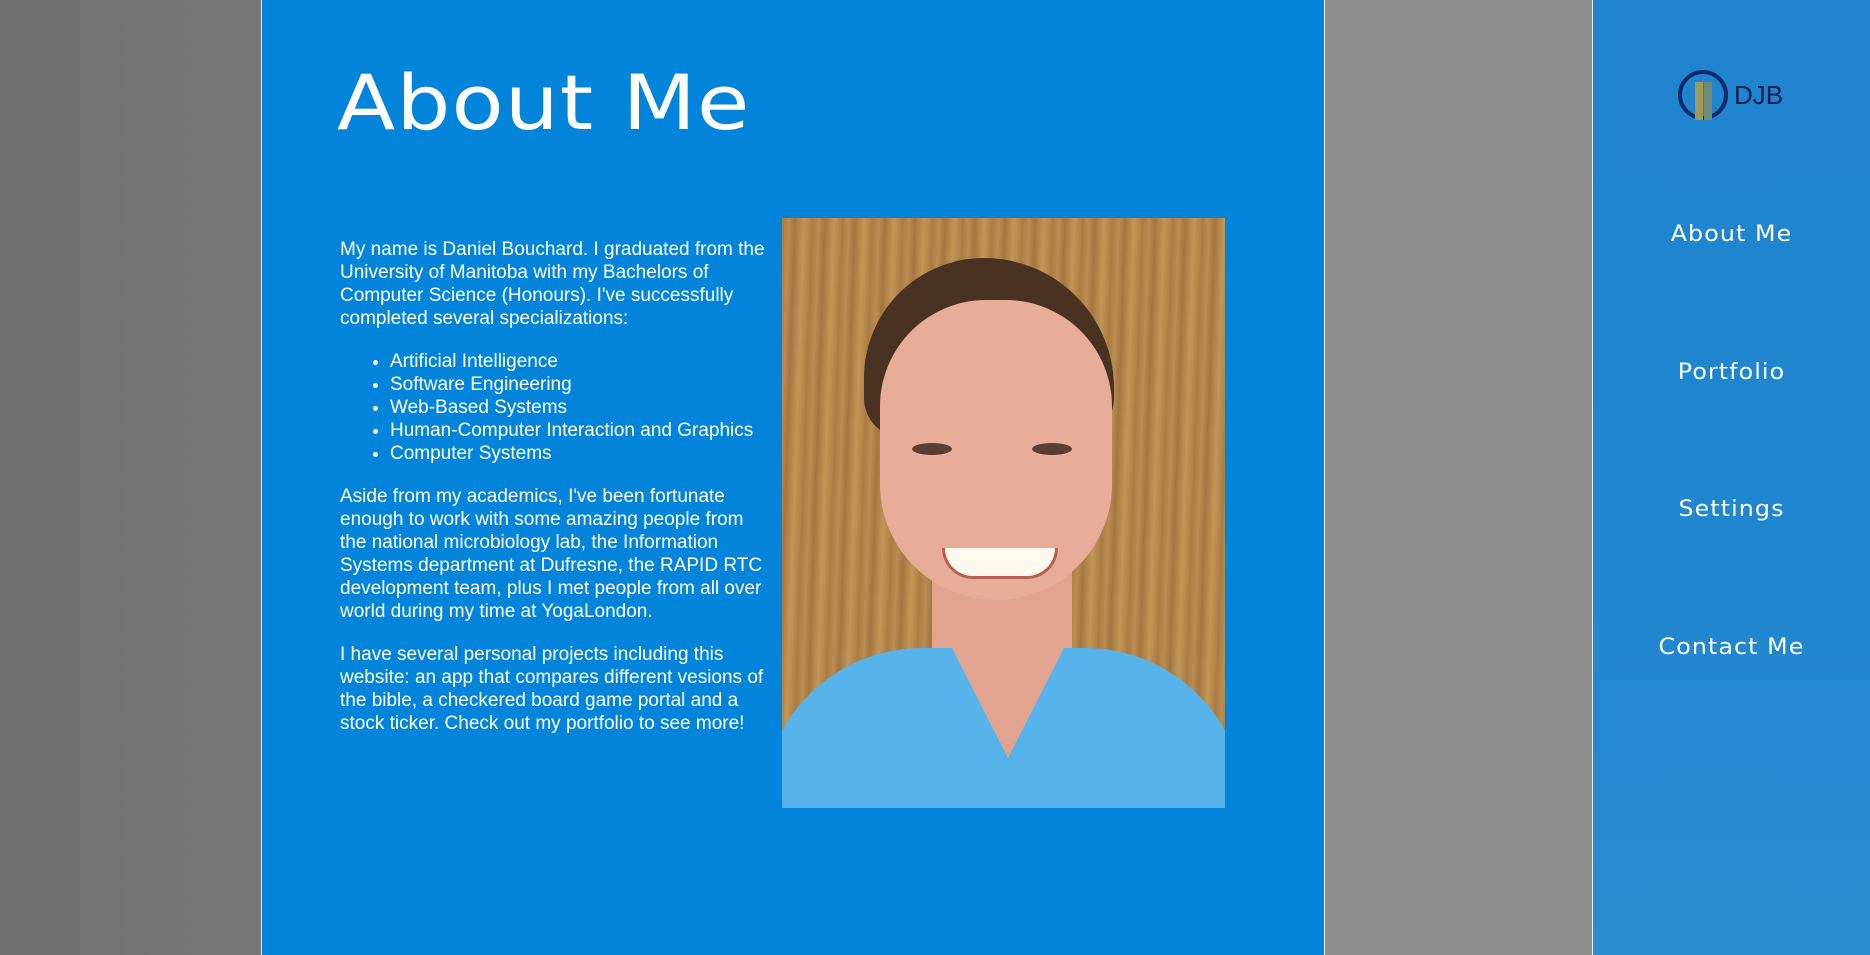 The height and width of the screenshot is (955, 1870). I want to click on sidebar-item-portfolio: Portfolio, so click(1726, 372).